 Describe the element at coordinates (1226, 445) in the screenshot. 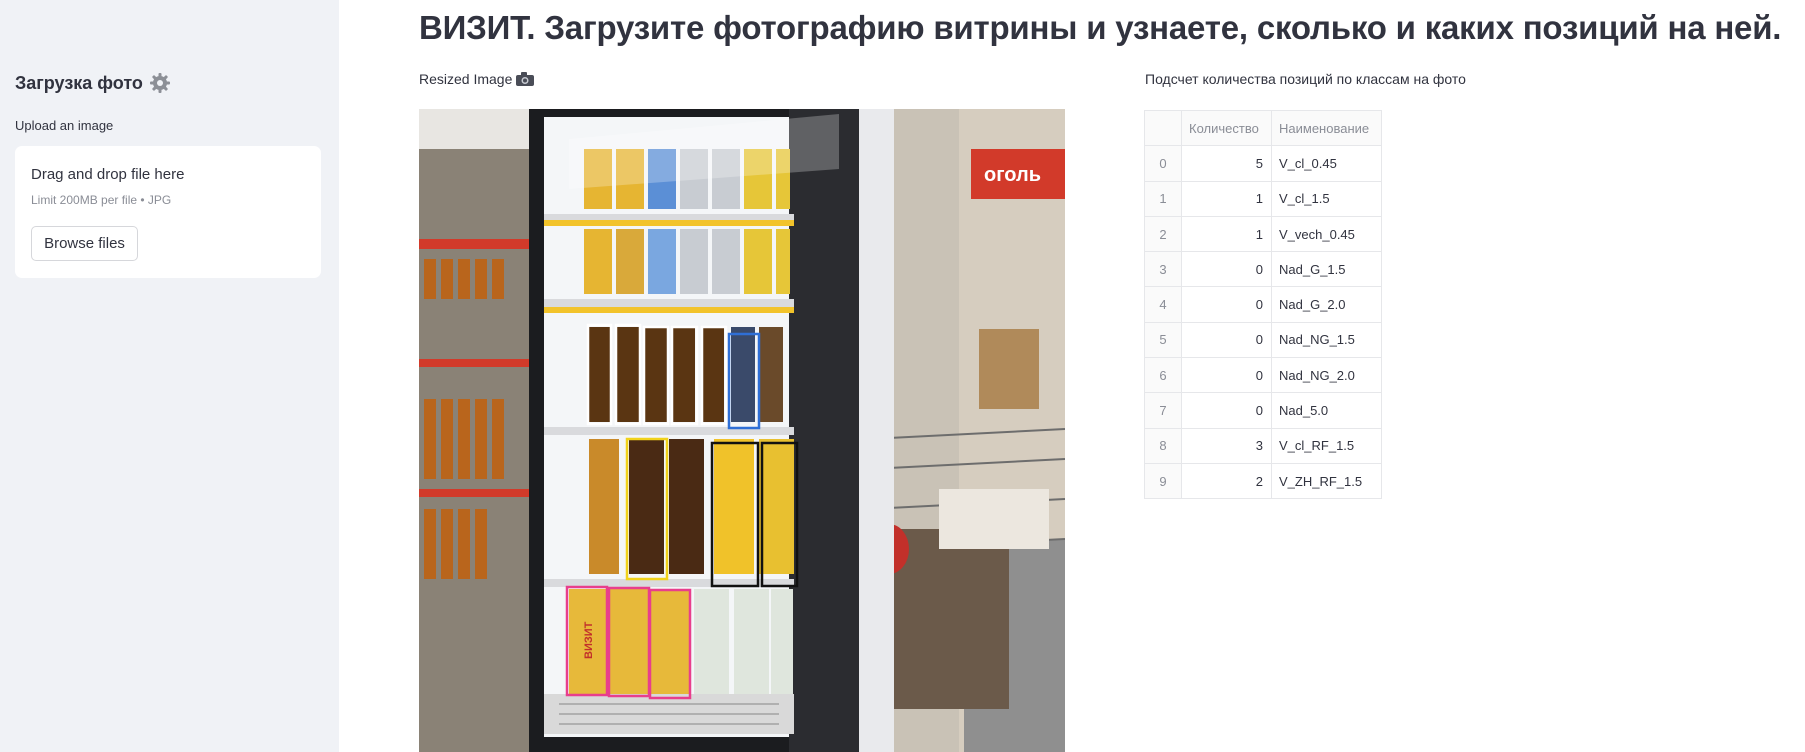

I see `count-cell: 3` at that location.